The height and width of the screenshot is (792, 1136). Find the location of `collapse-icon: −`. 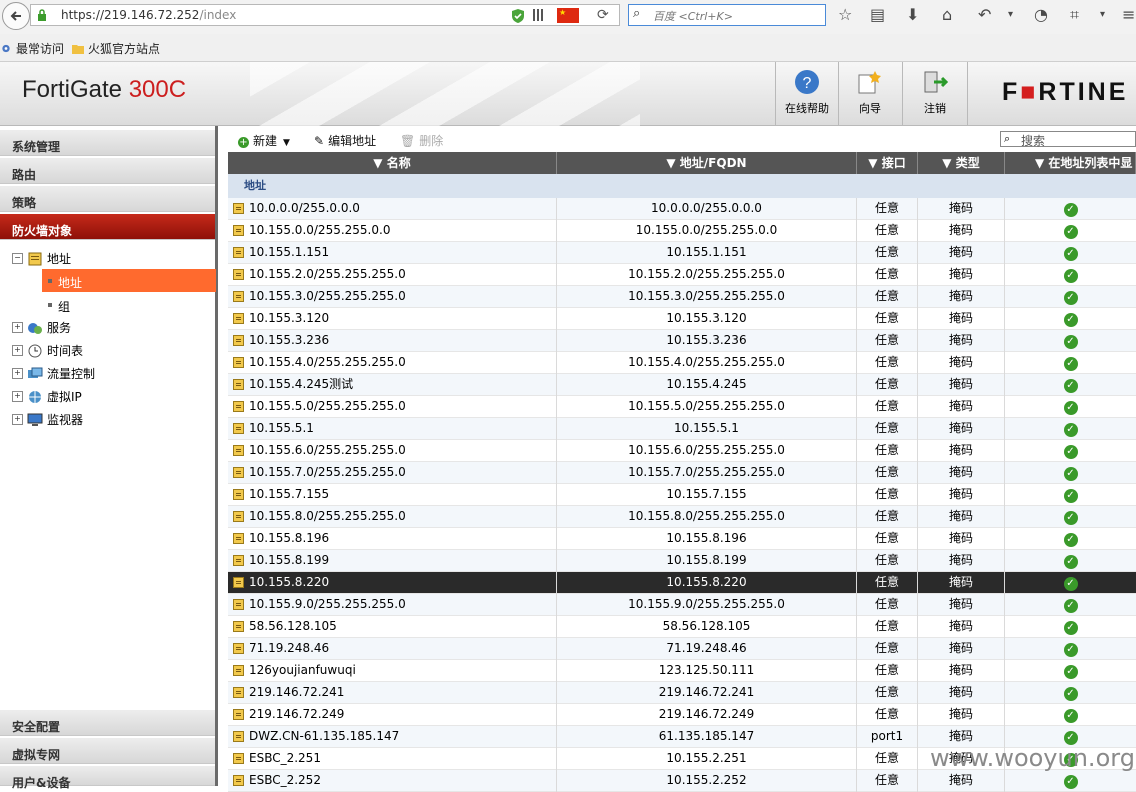

collapse-icon: − is located at coordinates (17, 258).